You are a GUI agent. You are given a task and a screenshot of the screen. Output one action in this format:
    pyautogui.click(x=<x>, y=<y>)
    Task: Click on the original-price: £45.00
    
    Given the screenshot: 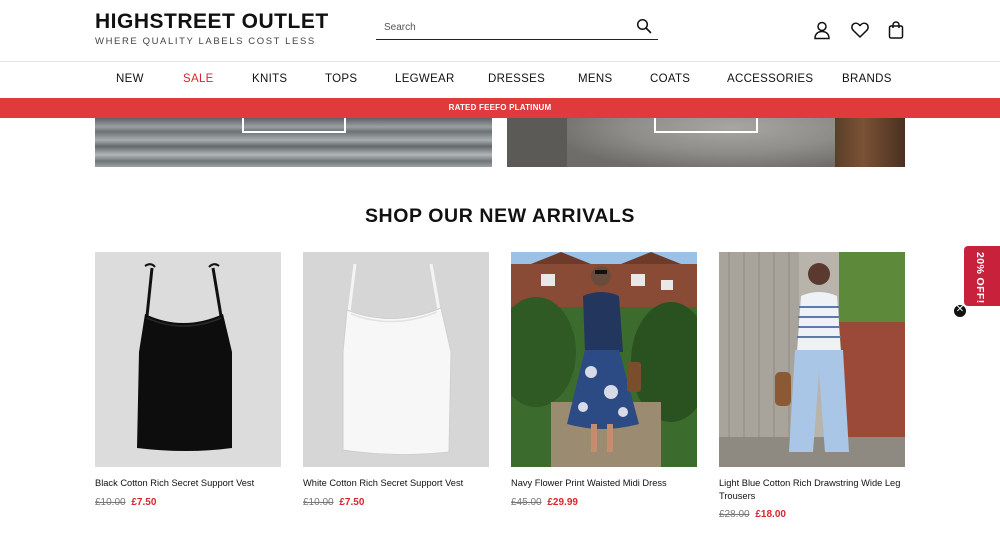 What is the action you would take?
    pyautogui.click(x=526, y=502)
    